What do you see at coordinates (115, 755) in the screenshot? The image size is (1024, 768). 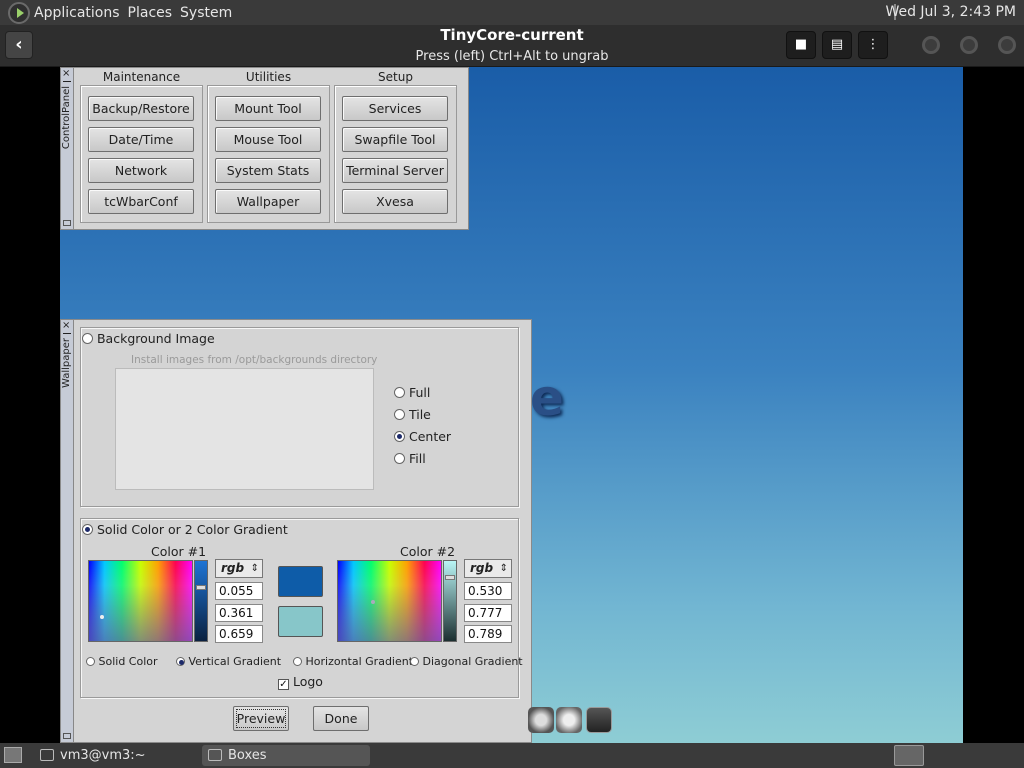 I see `taskbar-terminal: vm3@vm3:~` at bounding box center [115, 755].